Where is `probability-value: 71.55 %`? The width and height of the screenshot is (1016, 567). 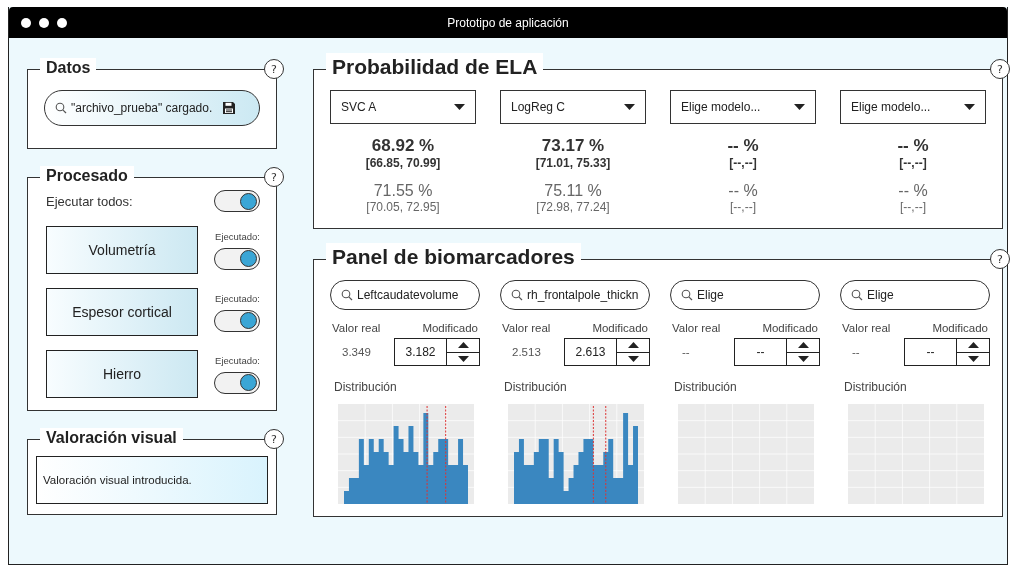
probability-value: 71.55 % is located at coordinates (403, 191).